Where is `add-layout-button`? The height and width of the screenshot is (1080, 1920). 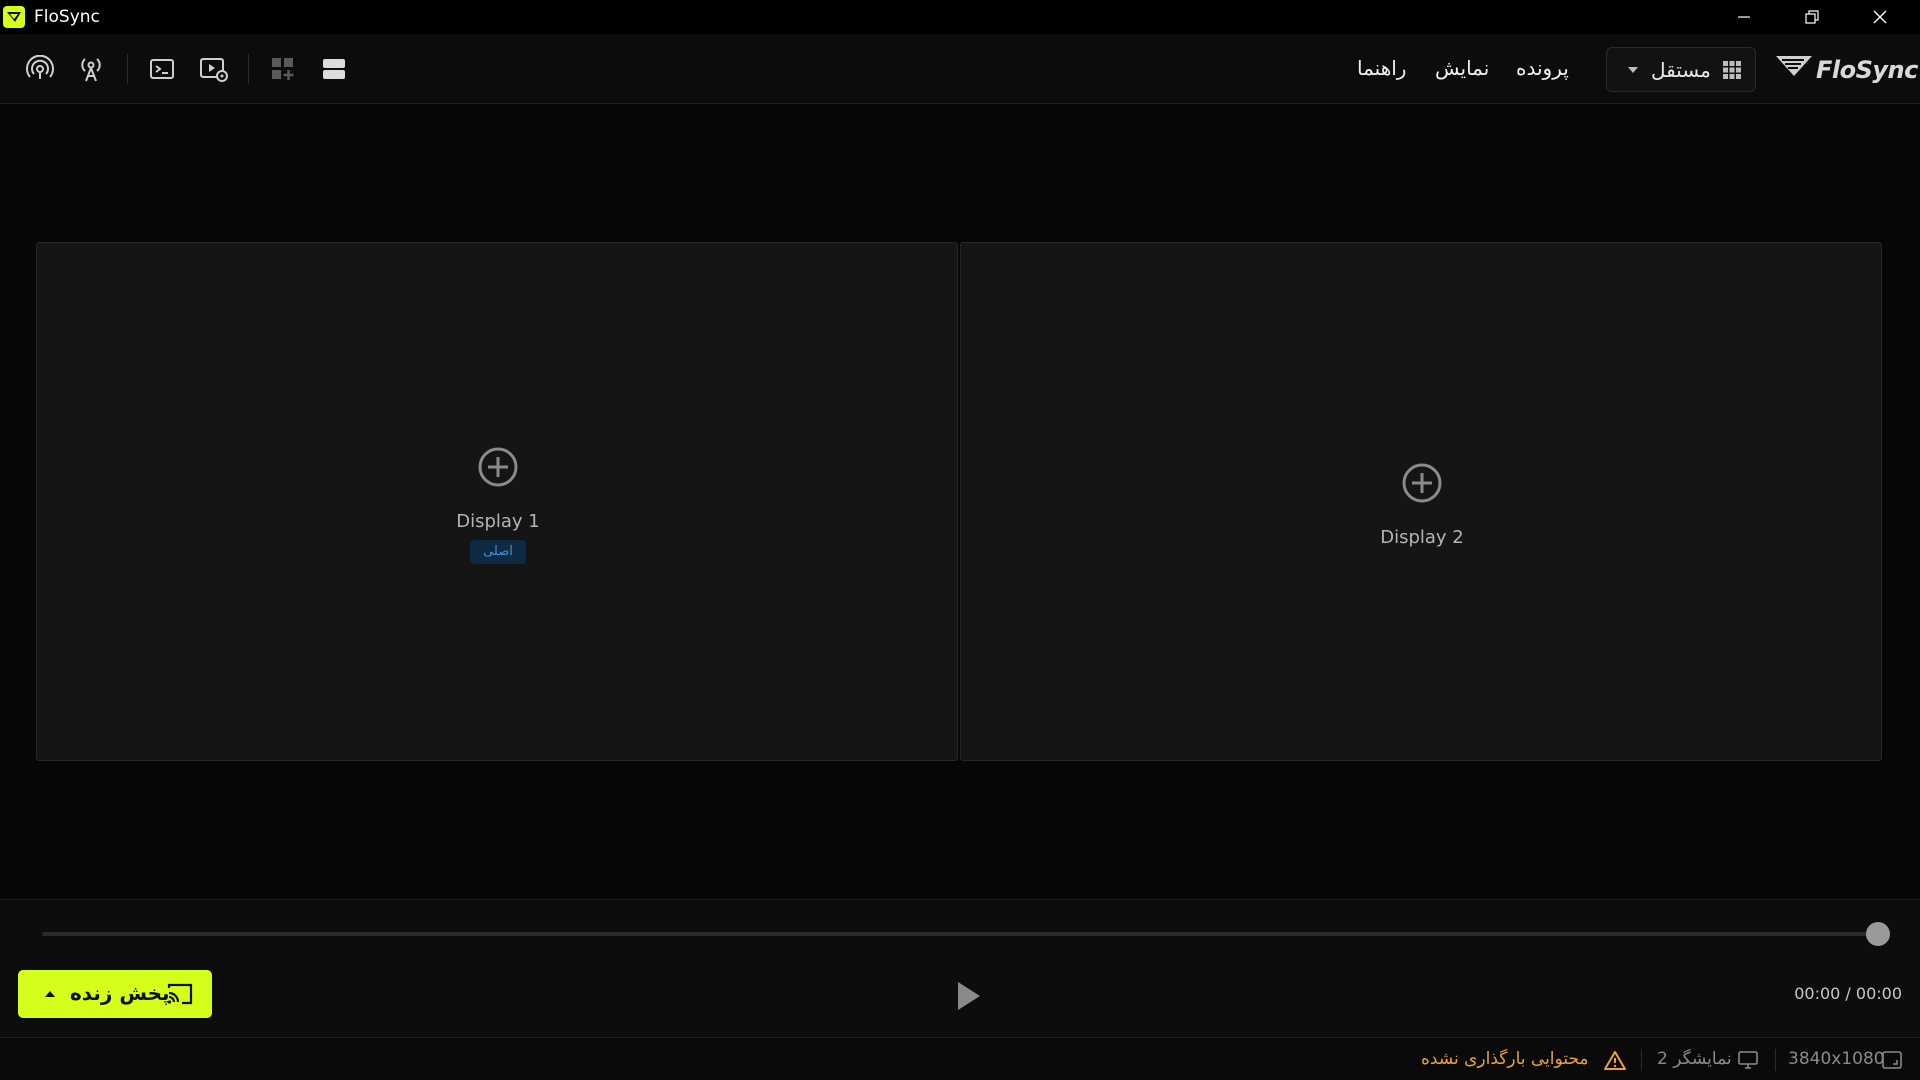 add-layout-button is located at coordinates (283, 69).